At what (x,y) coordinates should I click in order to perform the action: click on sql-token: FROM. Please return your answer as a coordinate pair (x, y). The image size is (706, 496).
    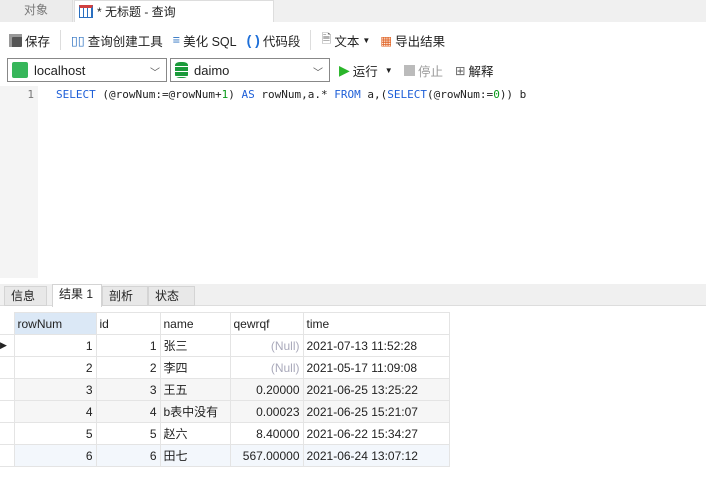
    Looking at the image, I should click on (347, 94).